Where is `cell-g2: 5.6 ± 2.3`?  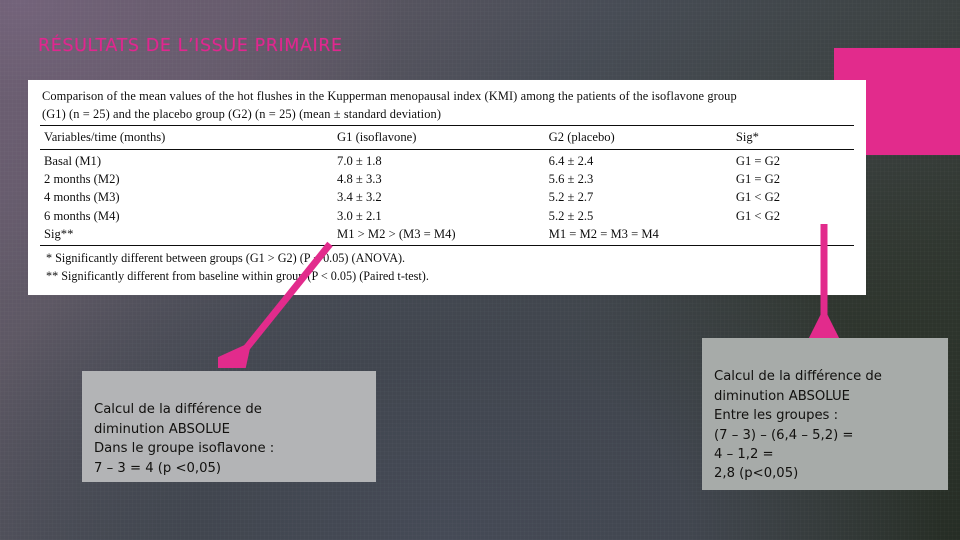 cell-g2: 5.6 ± 2.3 is located at coordinates (571, 178).